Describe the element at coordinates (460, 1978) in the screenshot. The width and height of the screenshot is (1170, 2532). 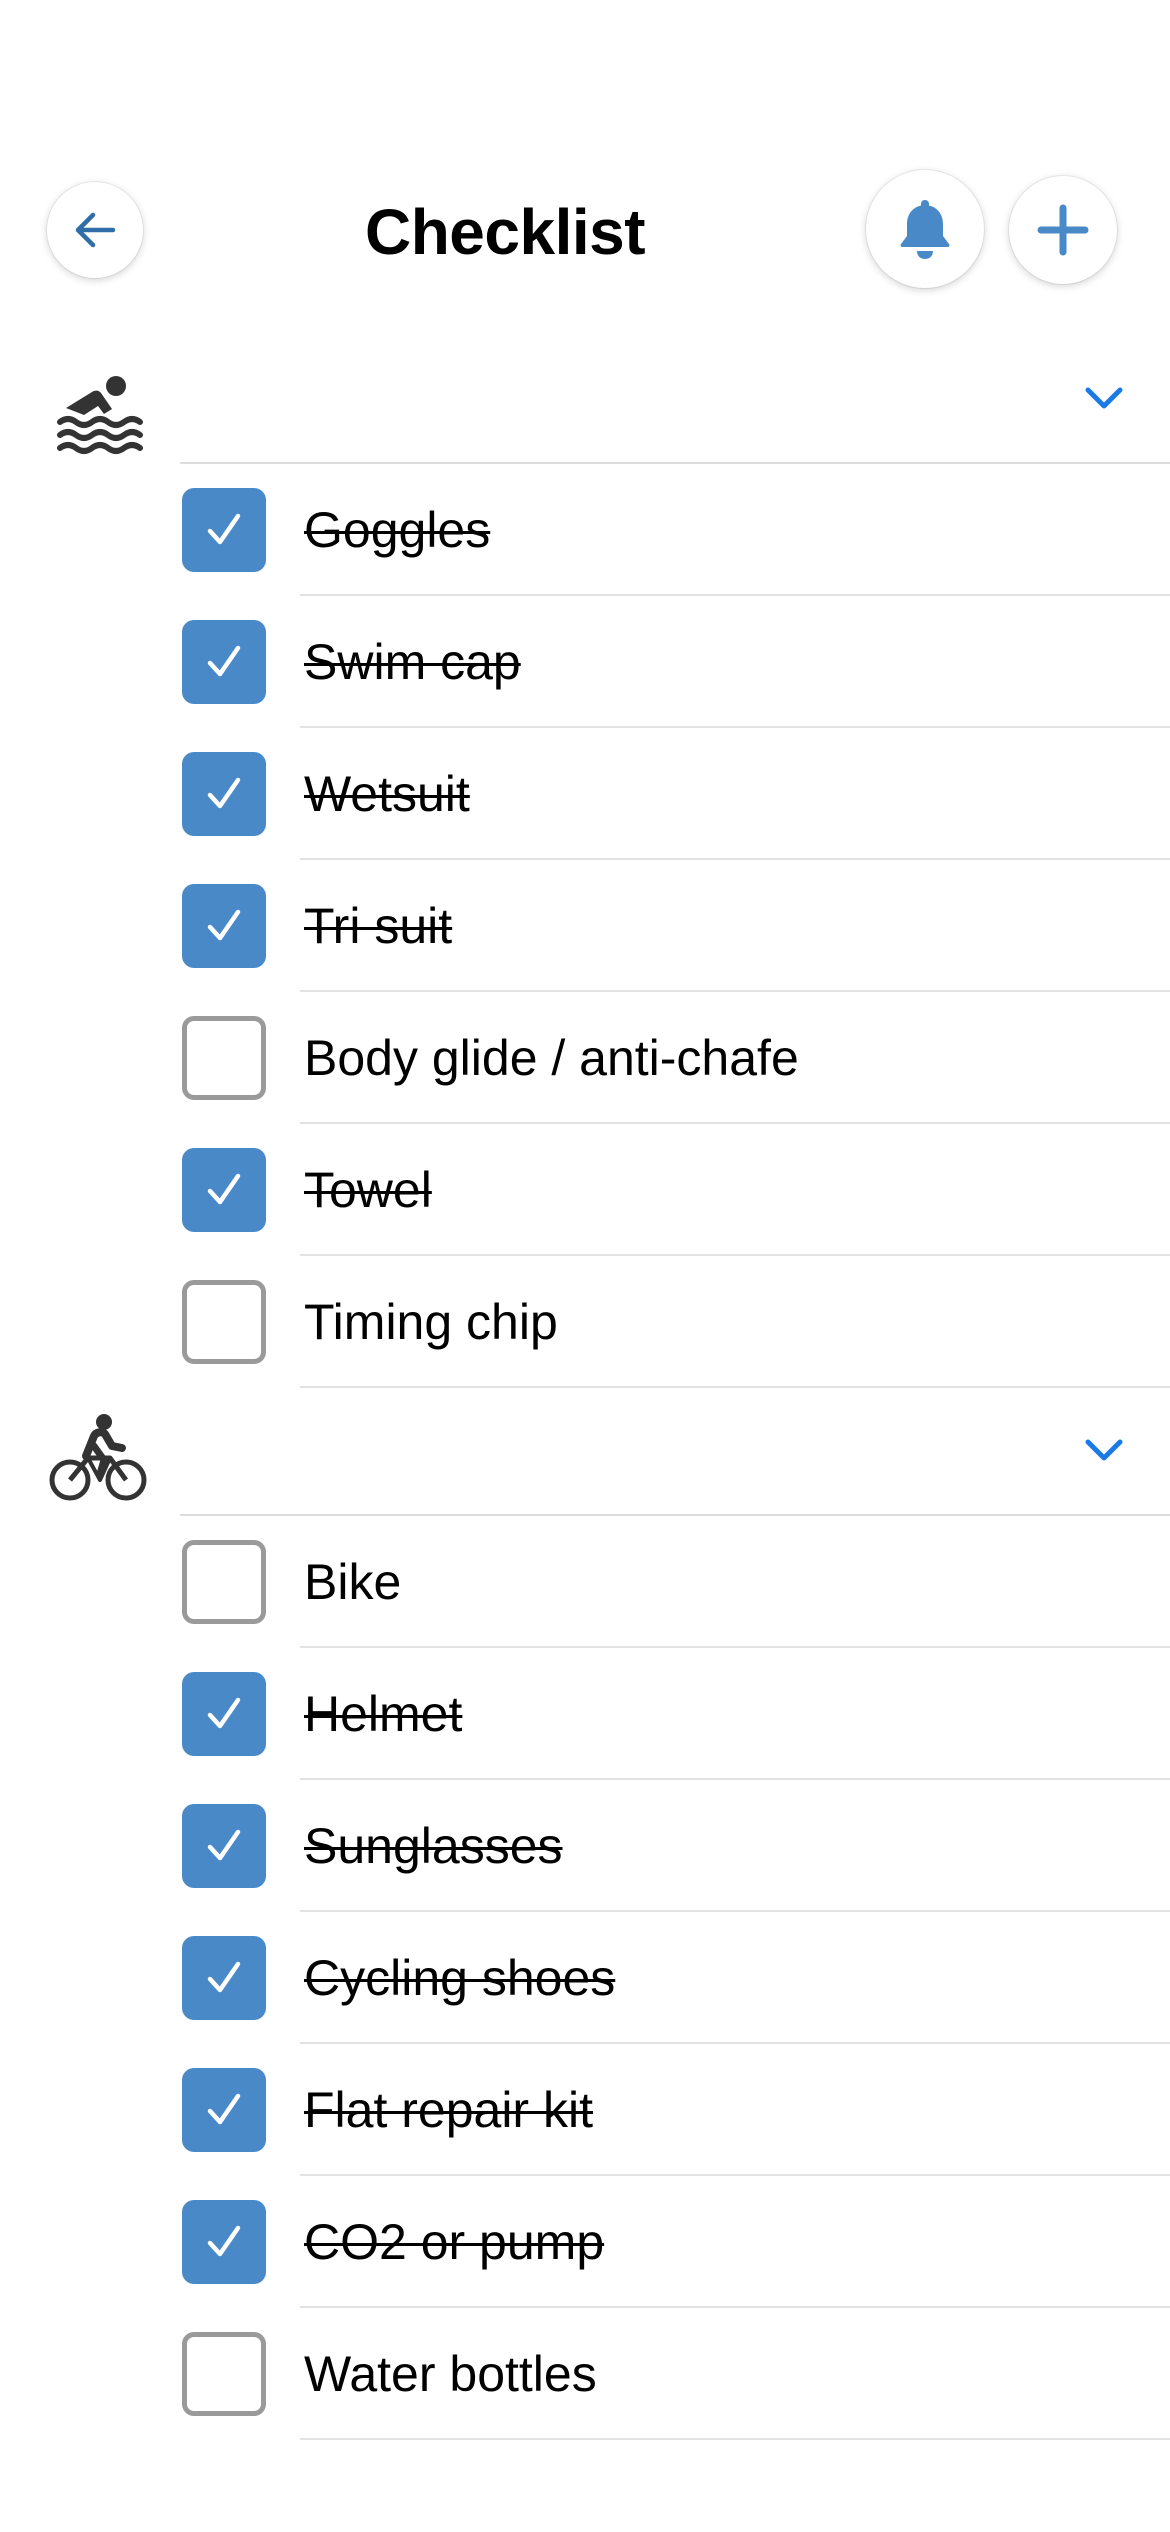
I see `checklist-item-label: Cycling shoes` at that location.